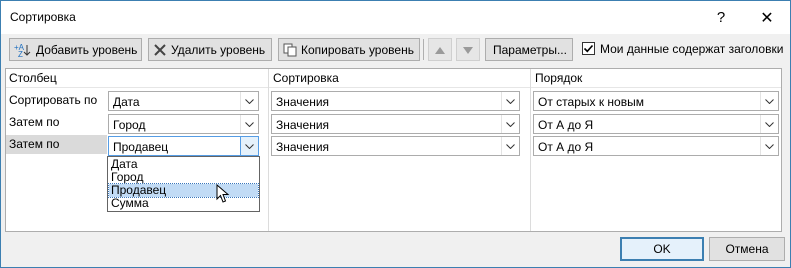  Describe the element at coordinates (33, 78) in the screenshot. I see `header-column: Столбец` at that location.